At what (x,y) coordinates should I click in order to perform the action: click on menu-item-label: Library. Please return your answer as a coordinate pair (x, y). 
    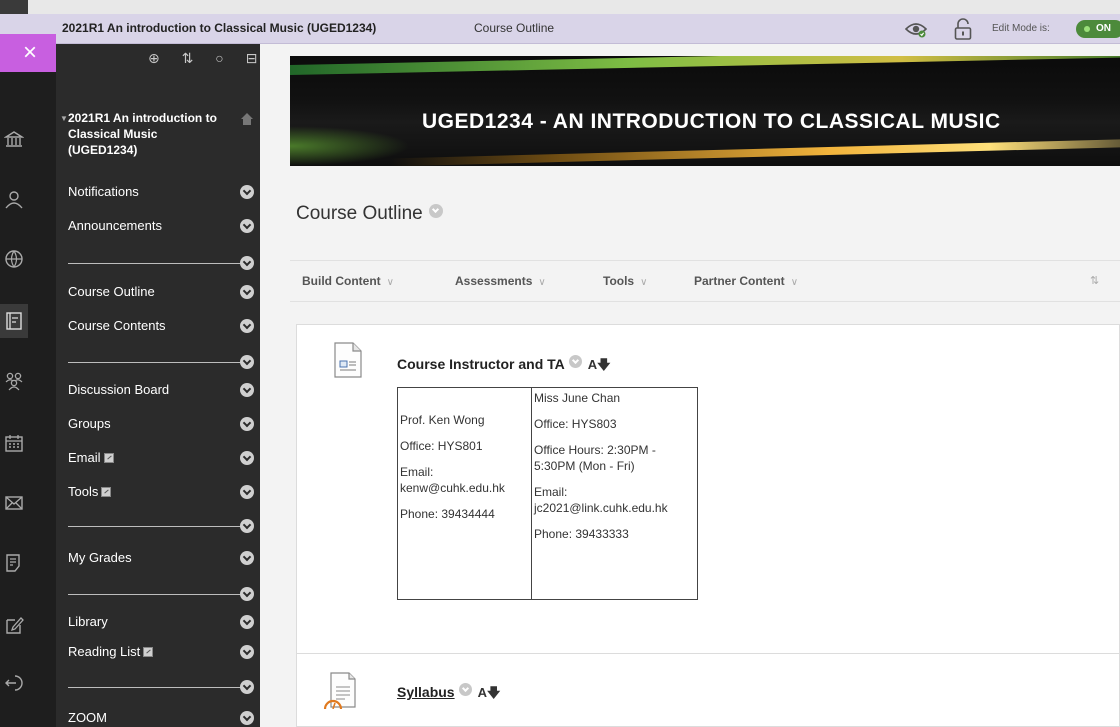
    Looking at the image, I should click on (88, 621).